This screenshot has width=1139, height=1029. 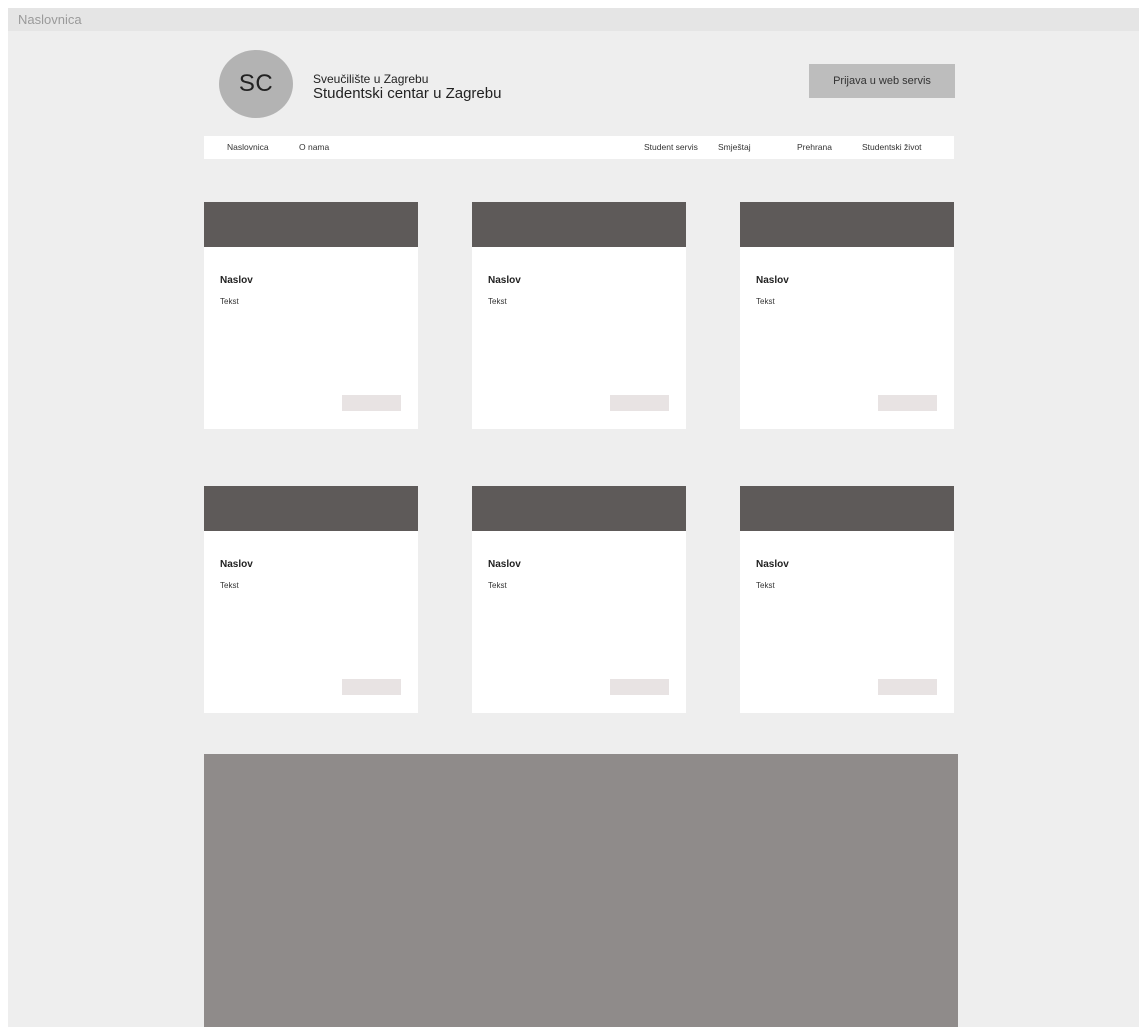 What do you see at coordinates (573, 19) in the screenshot?
I see `frame-title: Naslovnica` at bounding box center [573, 19].